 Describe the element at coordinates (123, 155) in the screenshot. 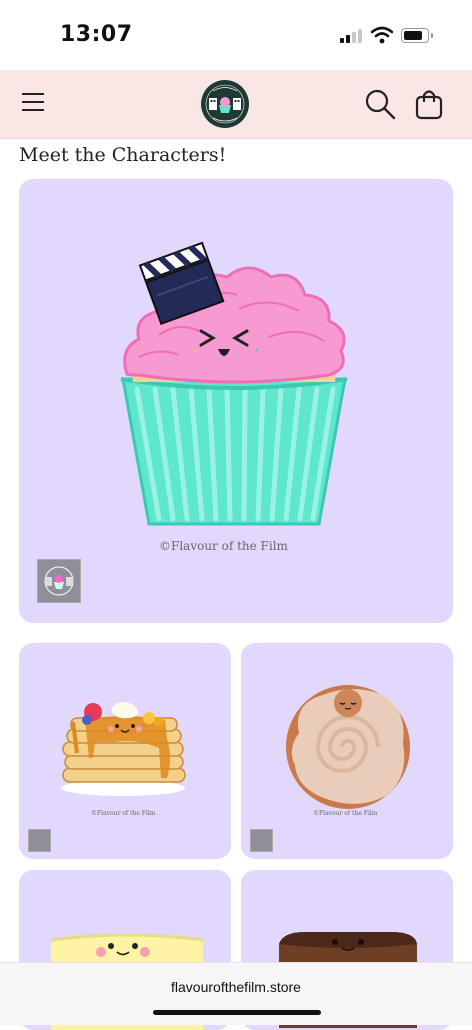

I see `section-title: Meet the Characters!` at that location.